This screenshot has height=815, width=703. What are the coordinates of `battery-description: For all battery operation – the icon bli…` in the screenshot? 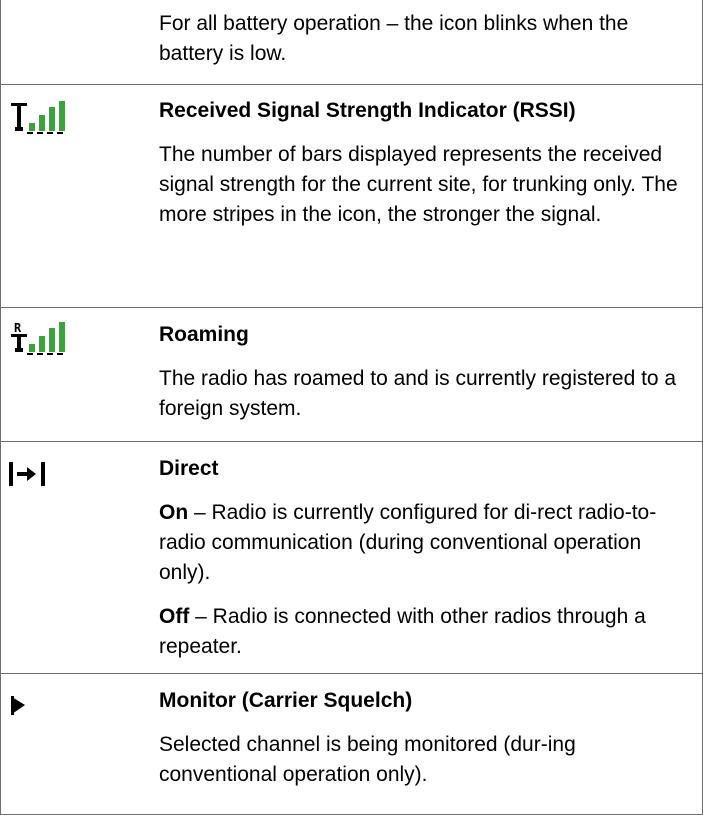 It's located at (394, 38).